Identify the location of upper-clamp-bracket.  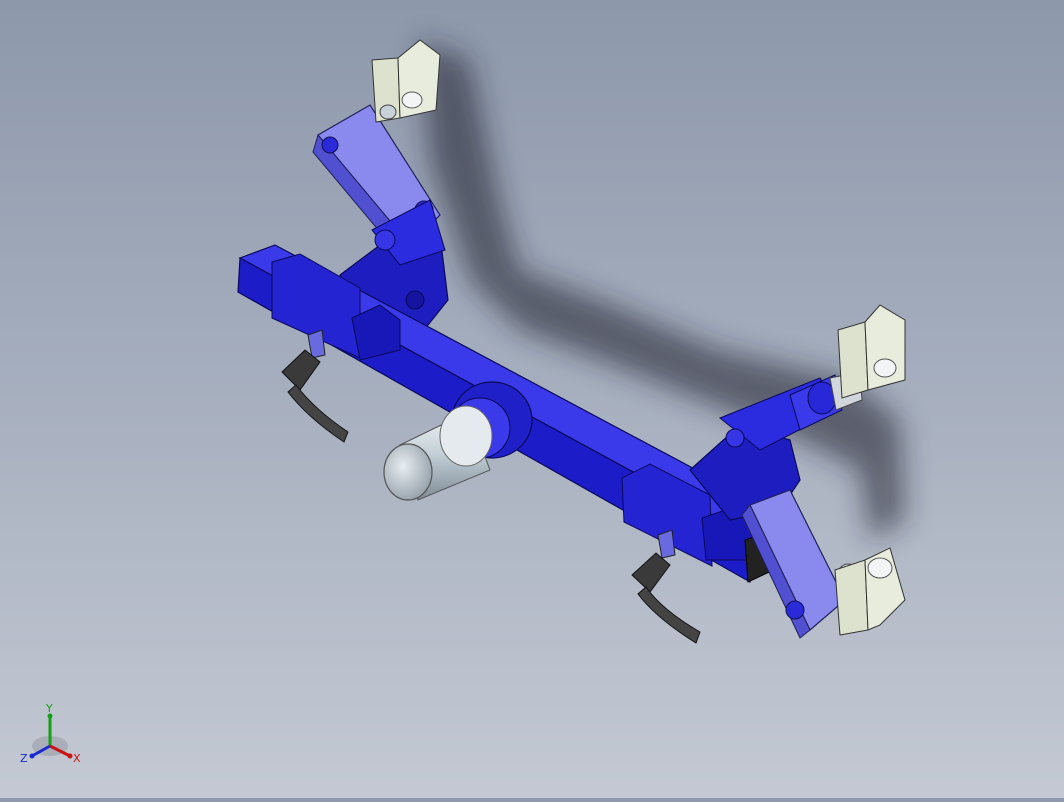
(406, 81).